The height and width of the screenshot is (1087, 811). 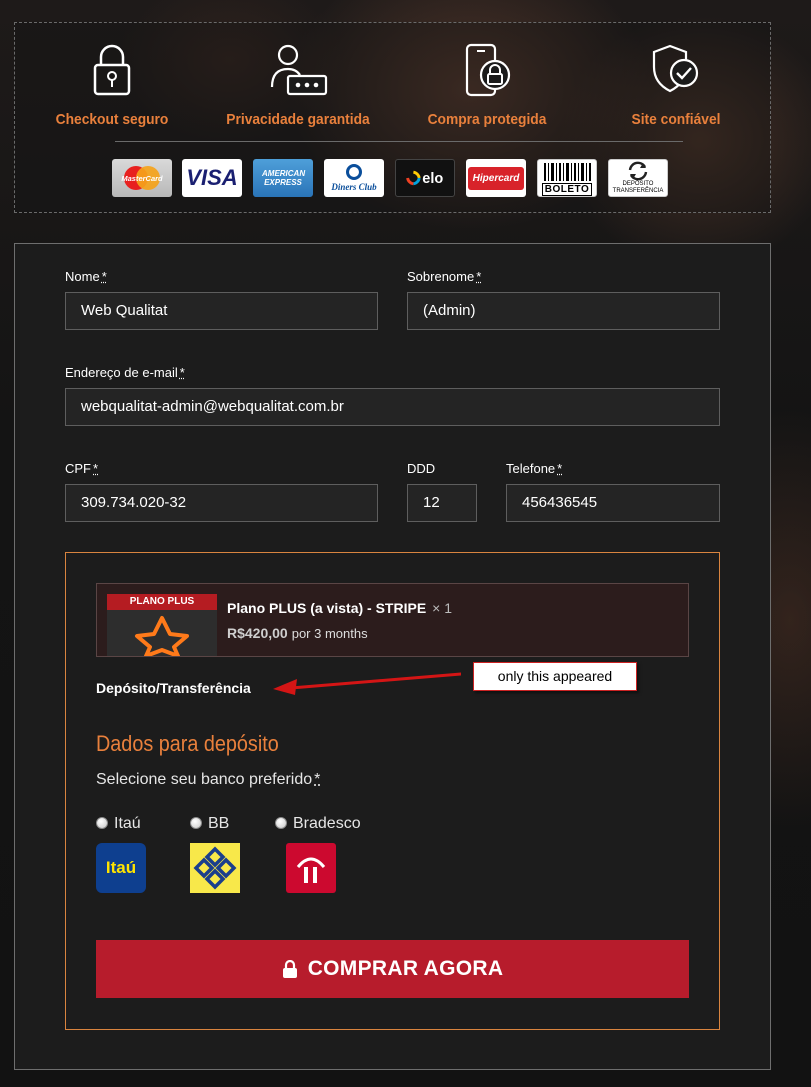 What do you see at coordinates (221, 503) in the screenshot?
I see `cpf-field: 309.734.020-32` at bounding box center [221, 503].